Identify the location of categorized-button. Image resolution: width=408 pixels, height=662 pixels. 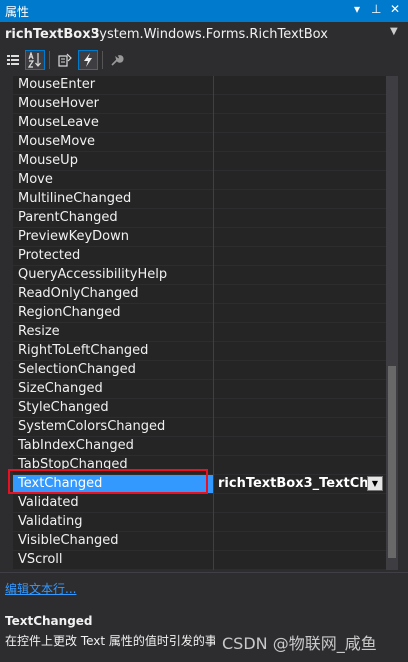
(13, 60).